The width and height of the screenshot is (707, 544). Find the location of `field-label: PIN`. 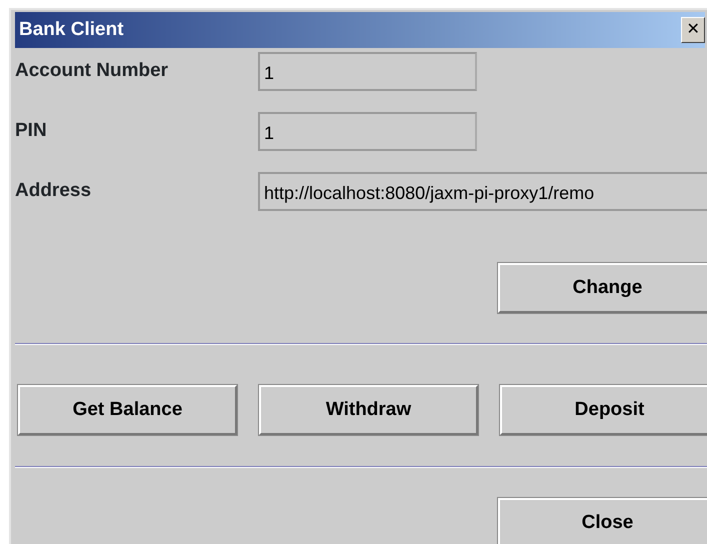

field-label: PIN is located at coordinates (31, 130).